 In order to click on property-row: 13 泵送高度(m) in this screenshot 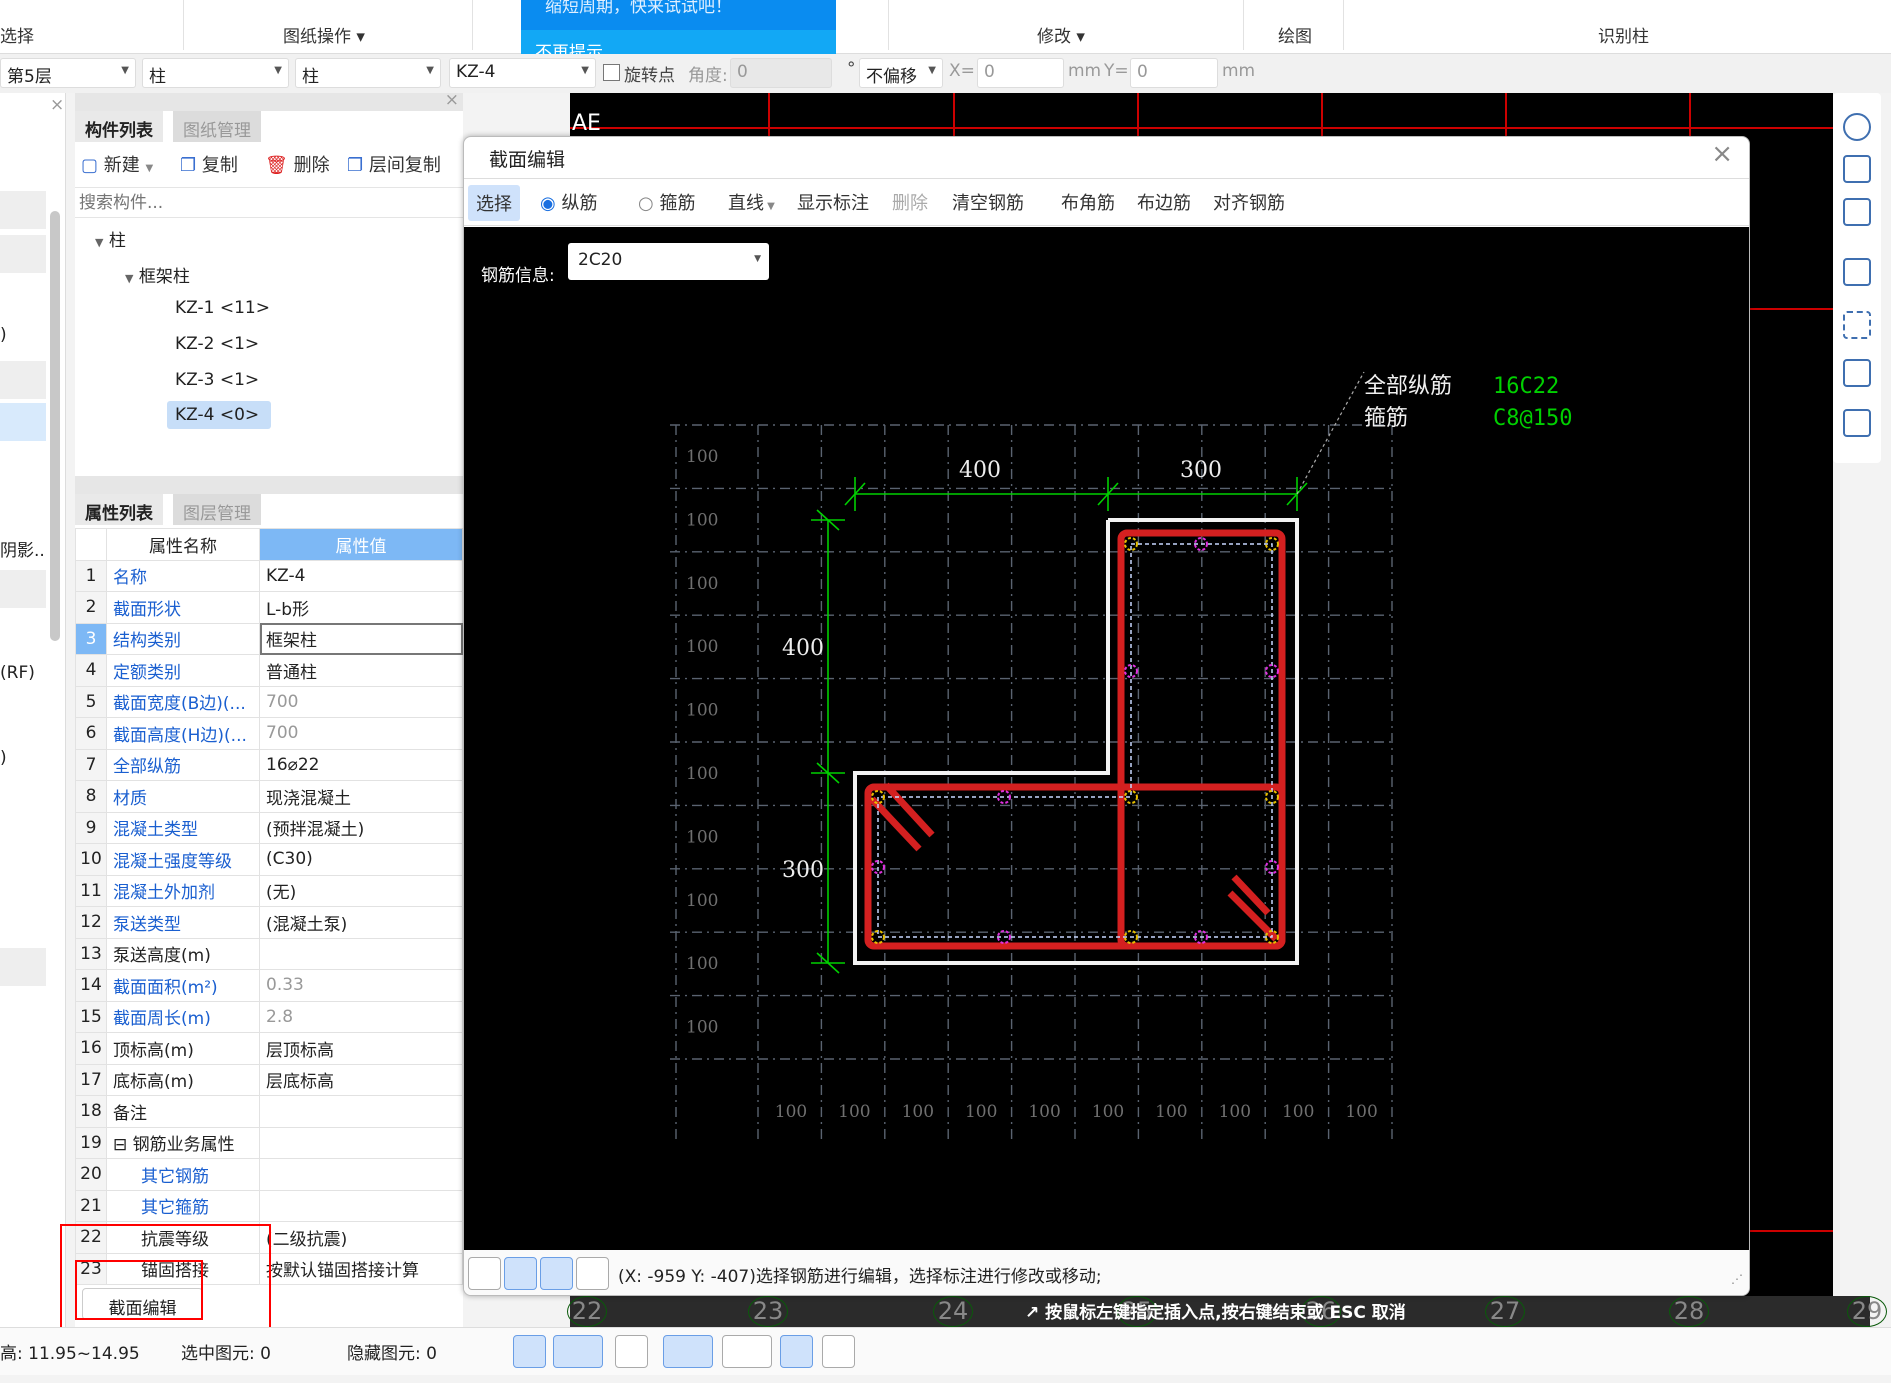, I will do `click(269, 953)`.